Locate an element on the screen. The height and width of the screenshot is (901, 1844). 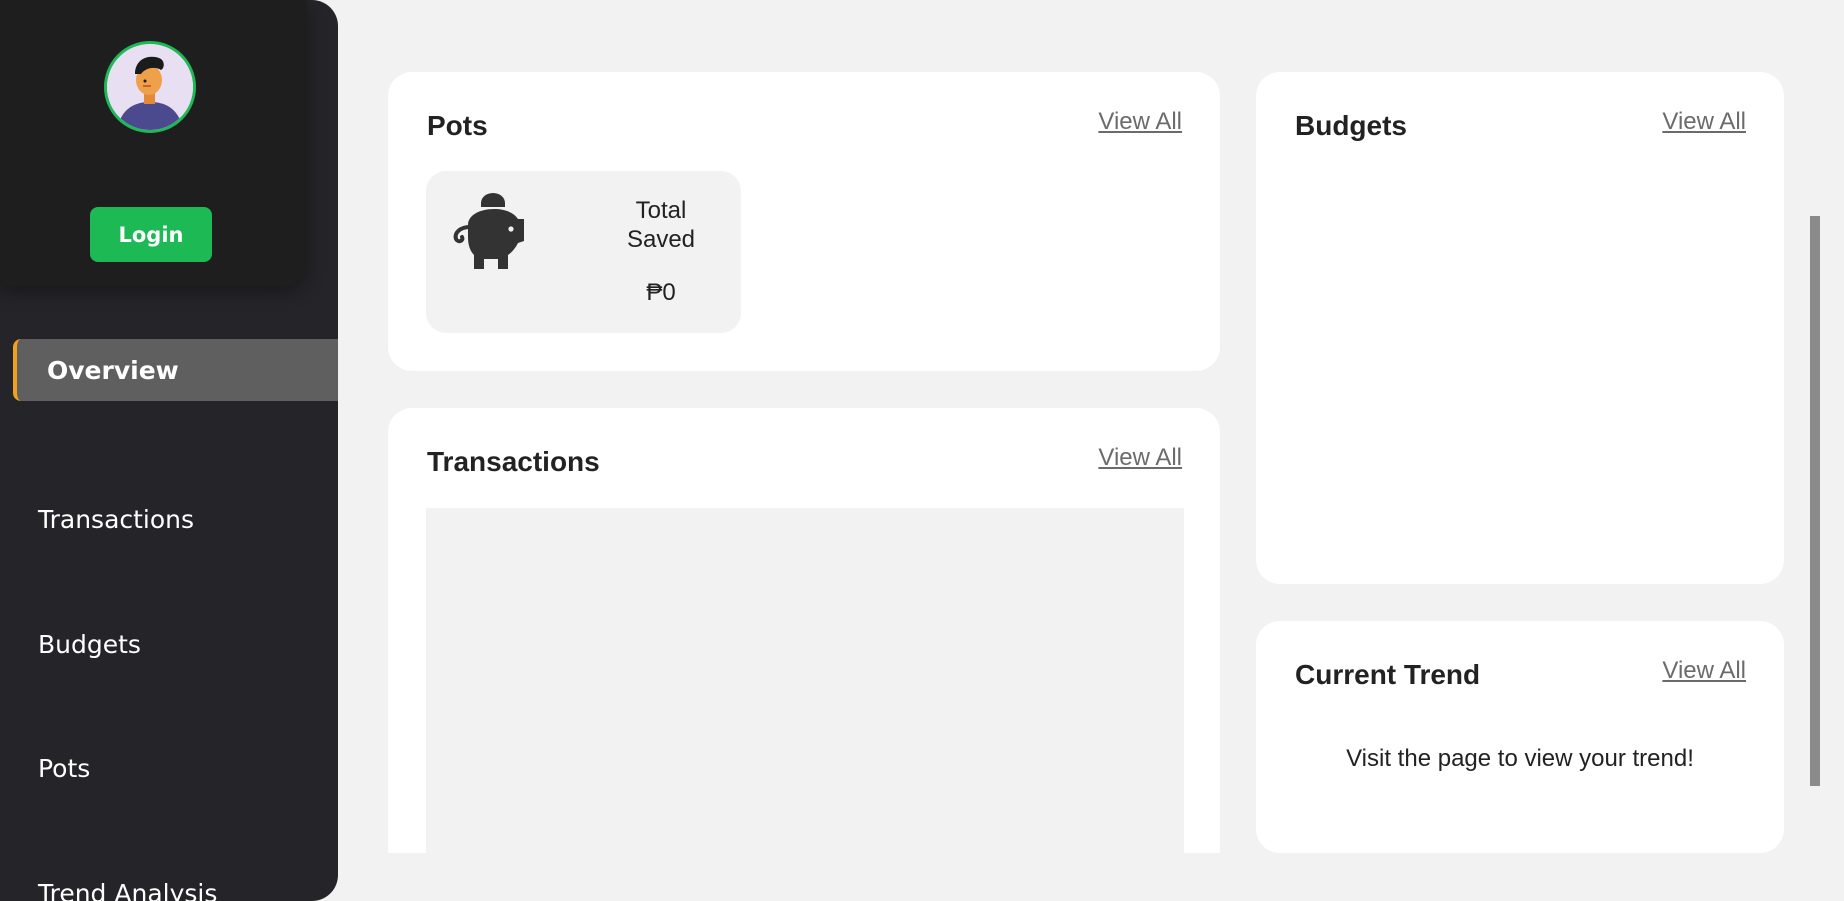
budgets-view-all-link: View All is located at coordinates (1704, 122).